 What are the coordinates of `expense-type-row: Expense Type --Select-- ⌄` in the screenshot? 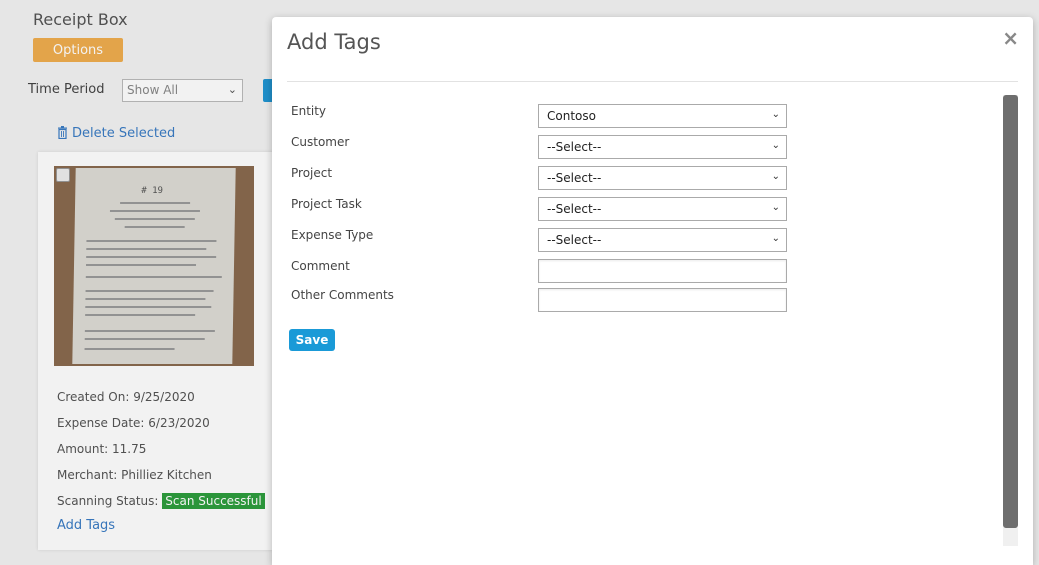 It's located at (541, 240).